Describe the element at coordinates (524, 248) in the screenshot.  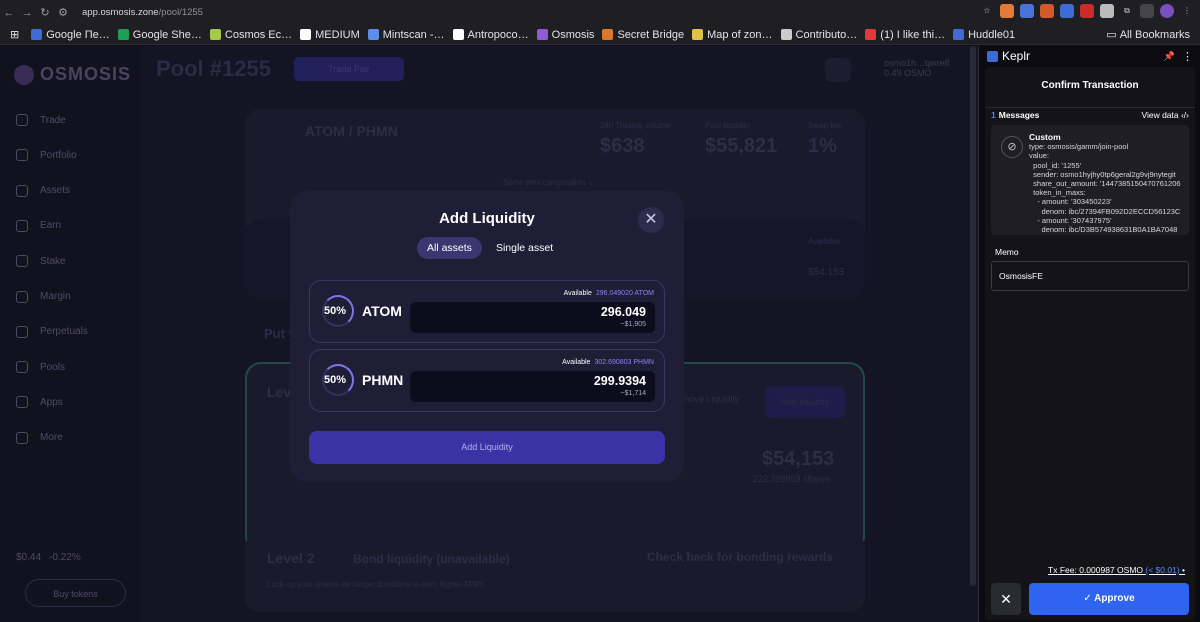
I see `tab-single-asset: Single asset` at that location.